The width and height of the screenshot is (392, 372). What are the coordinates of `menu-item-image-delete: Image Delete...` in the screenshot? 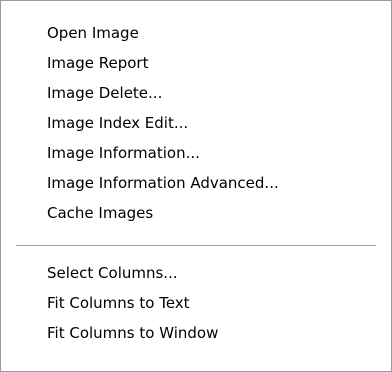 It's located at (104, 93).